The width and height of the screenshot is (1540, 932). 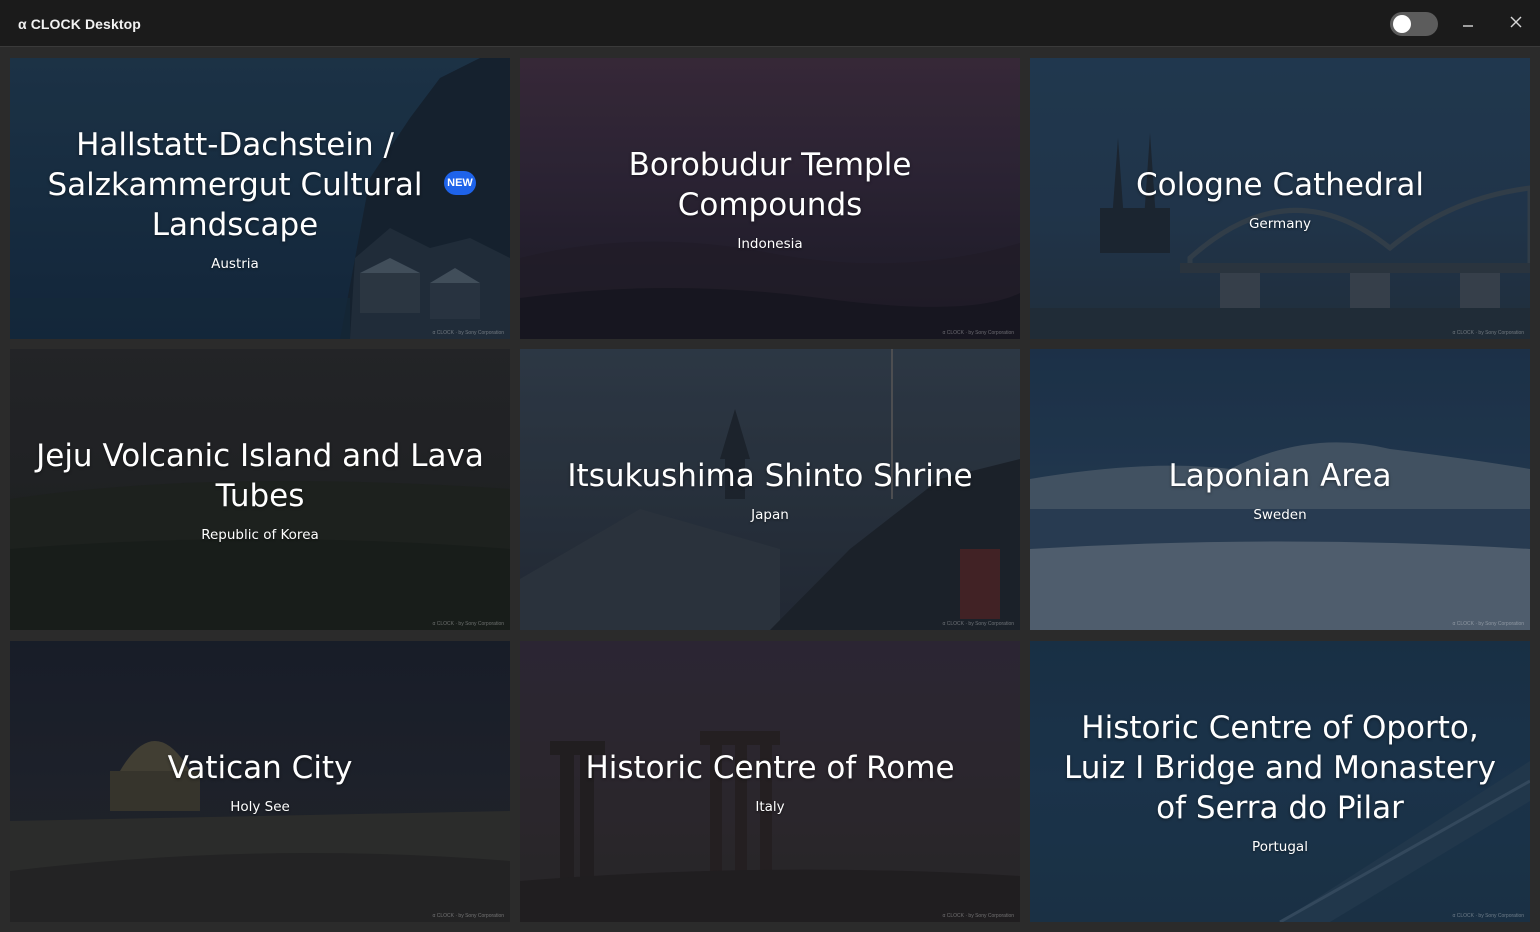 I want to click on title-bar: α CLOCK Desktop, so click(x=770, y=23).